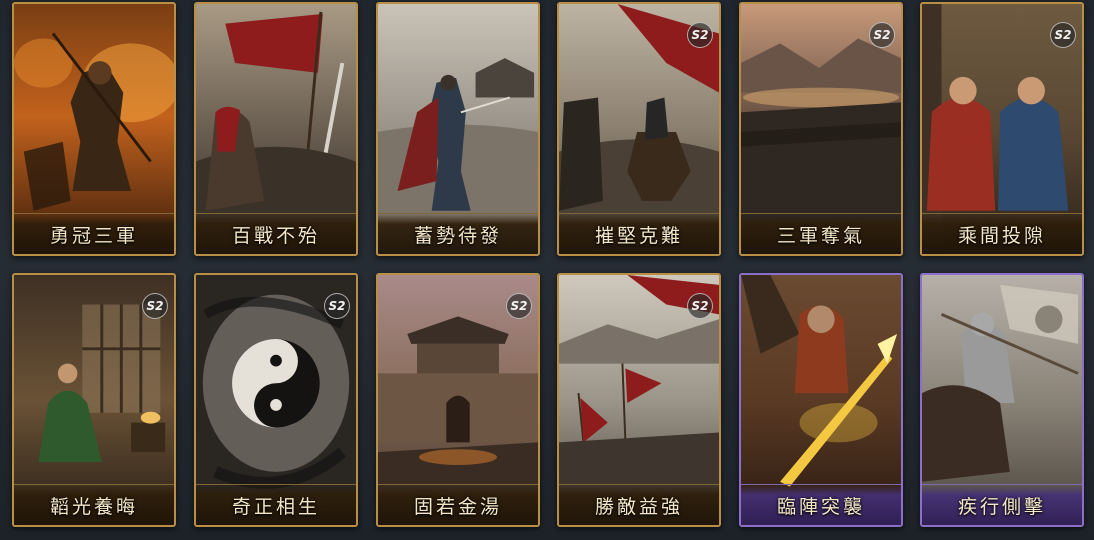 The width and height of the screenshot is (1094, 540). I want to click on card-name-bar: 摧堅克難, so click(639, 233).